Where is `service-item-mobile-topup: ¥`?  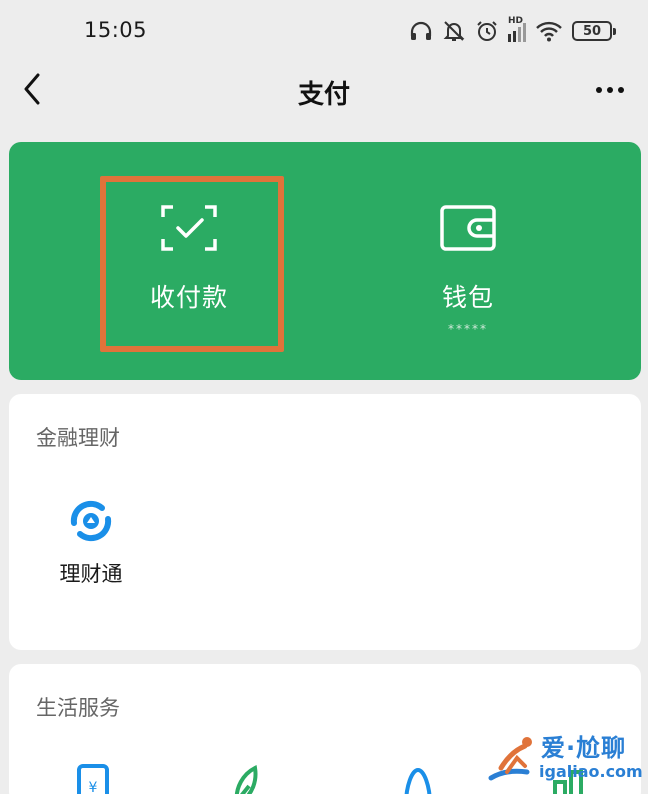
service-item-mobile-topup: ¥ is located at coordinates (93, 779).